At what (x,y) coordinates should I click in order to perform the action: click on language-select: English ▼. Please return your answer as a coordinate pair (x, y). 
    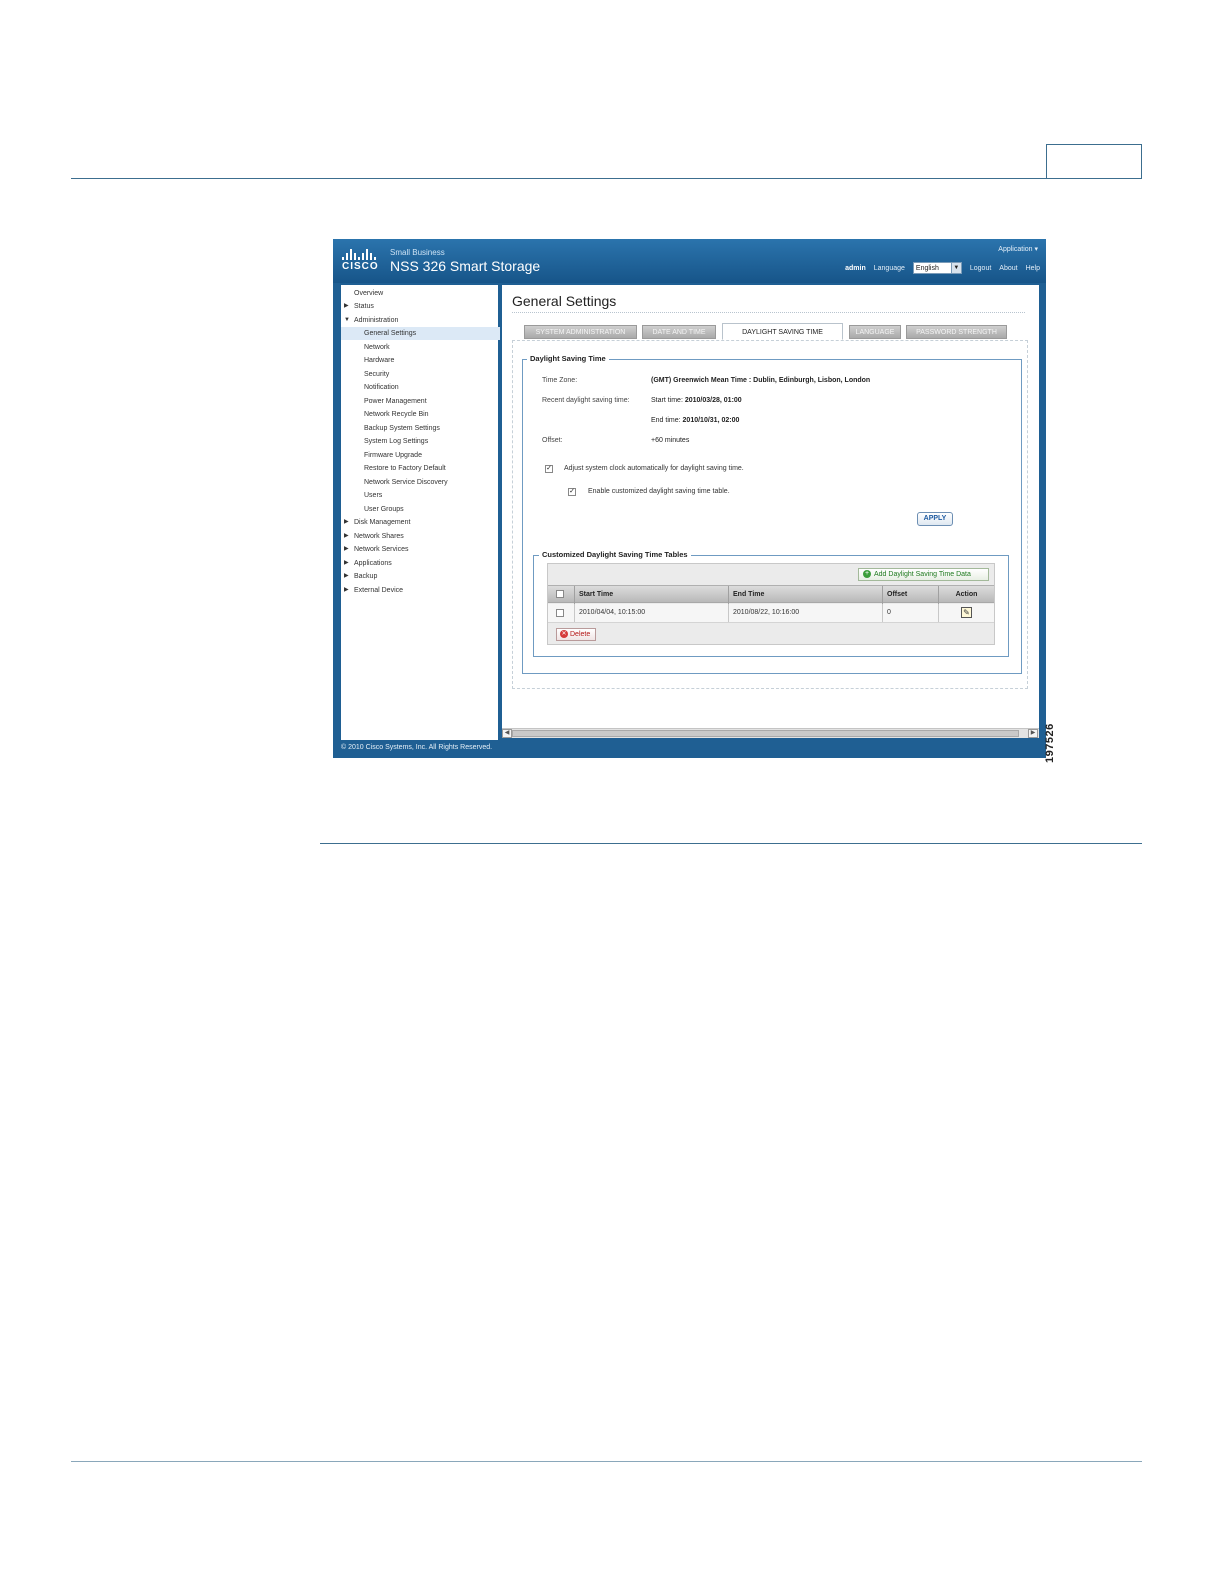
    Looking at the image, I should click on (937, 268).